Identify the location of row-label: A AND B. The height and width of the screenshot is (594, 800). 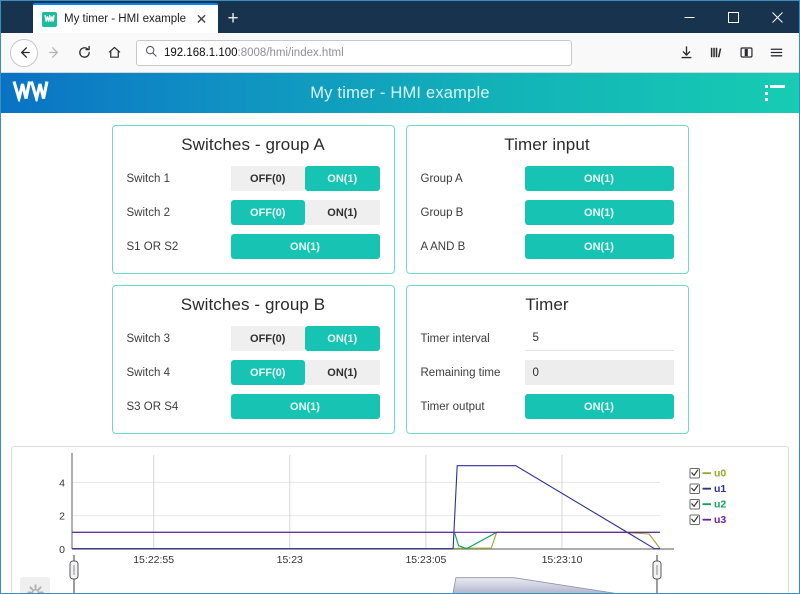
(443, 246).